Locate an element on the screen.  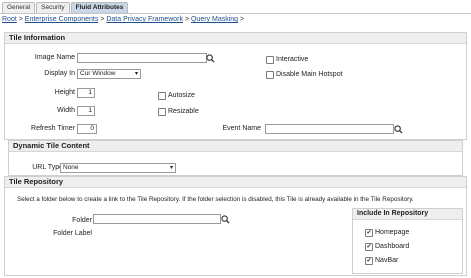
width-input: 1 is located at coordinates (86, 111).